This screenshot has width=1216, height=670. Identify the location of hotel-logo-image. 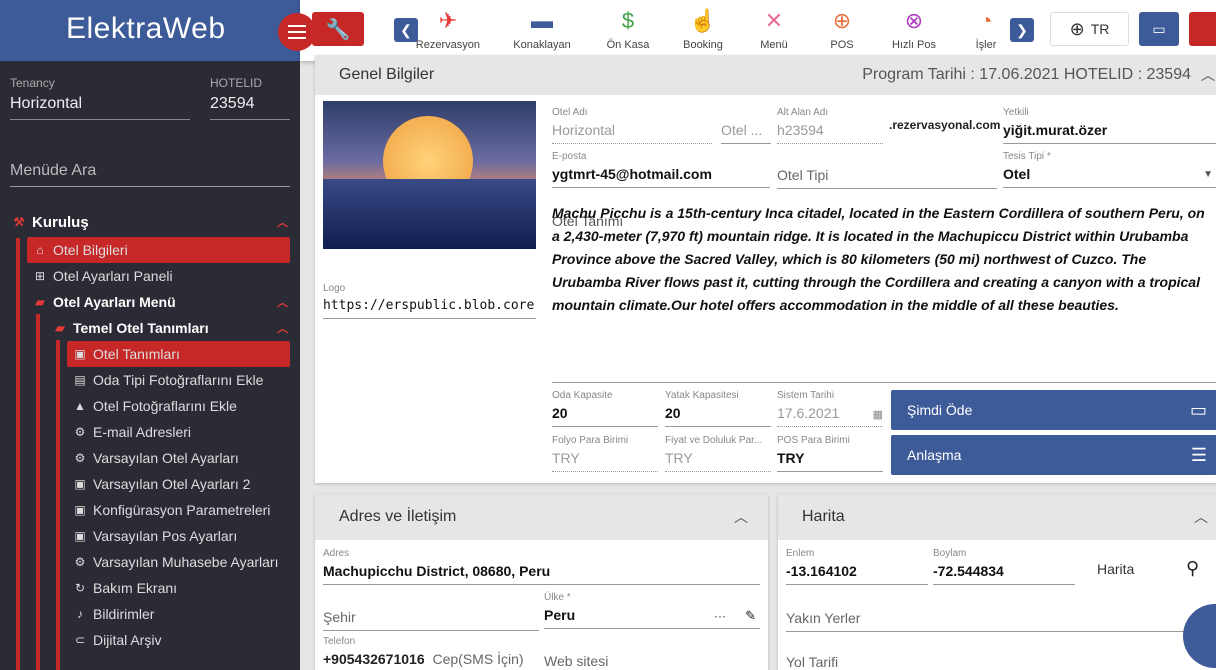
(429, 175).